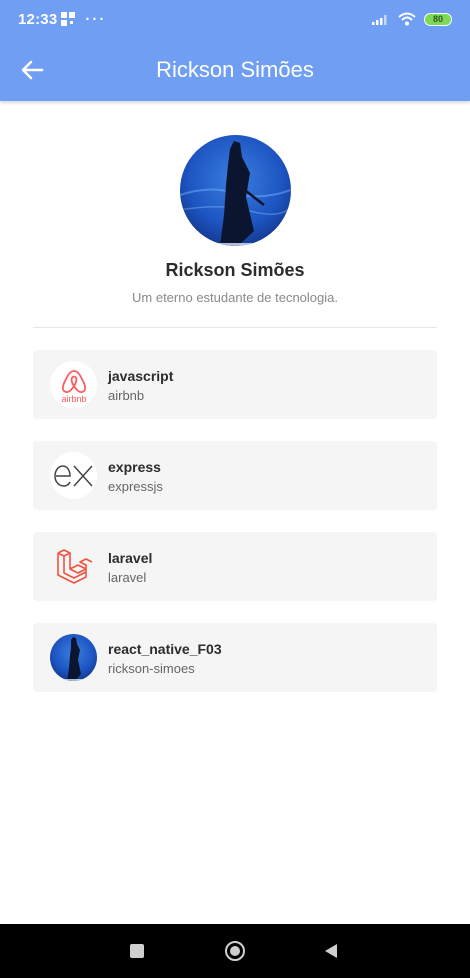  I want to click on repo-card-express: express expressjs, so click(235, 475).